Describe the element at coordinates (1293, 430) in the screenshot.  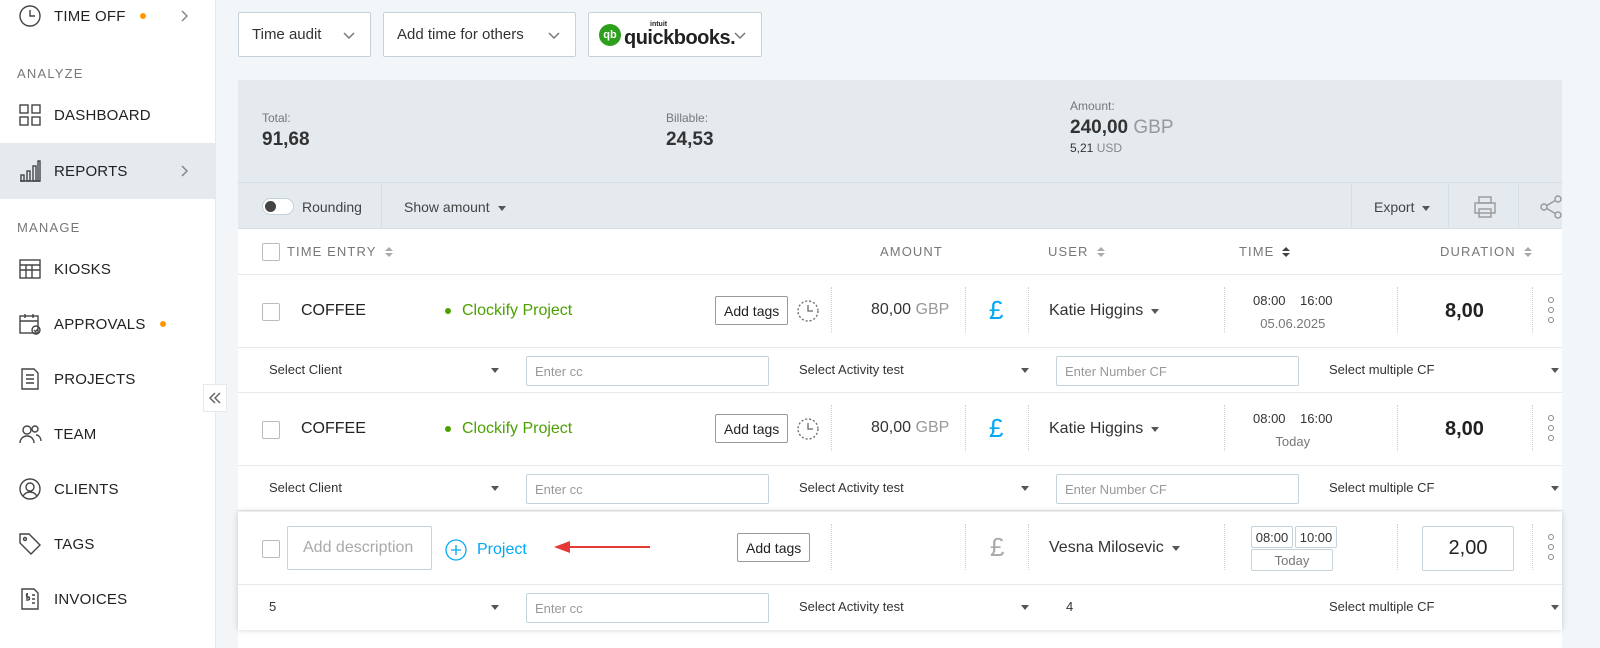
I see `entry-time-range: 08:00 16:00 Today` at that location.